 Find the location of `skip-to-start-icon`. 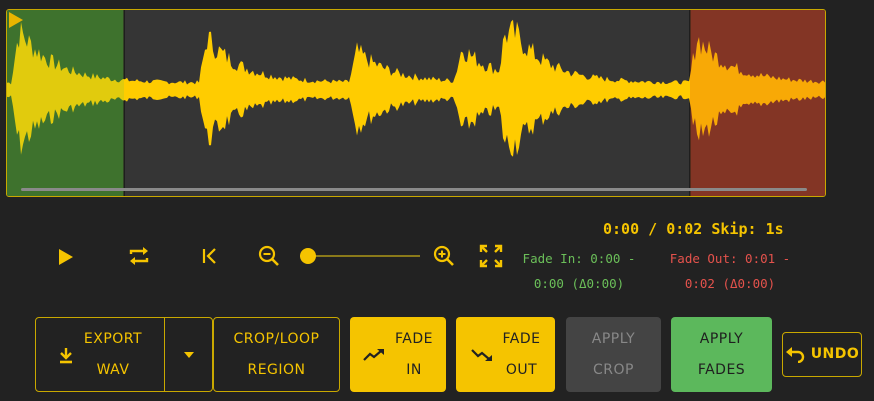

skip-to-start-icon is located at coordinates (209, 256).